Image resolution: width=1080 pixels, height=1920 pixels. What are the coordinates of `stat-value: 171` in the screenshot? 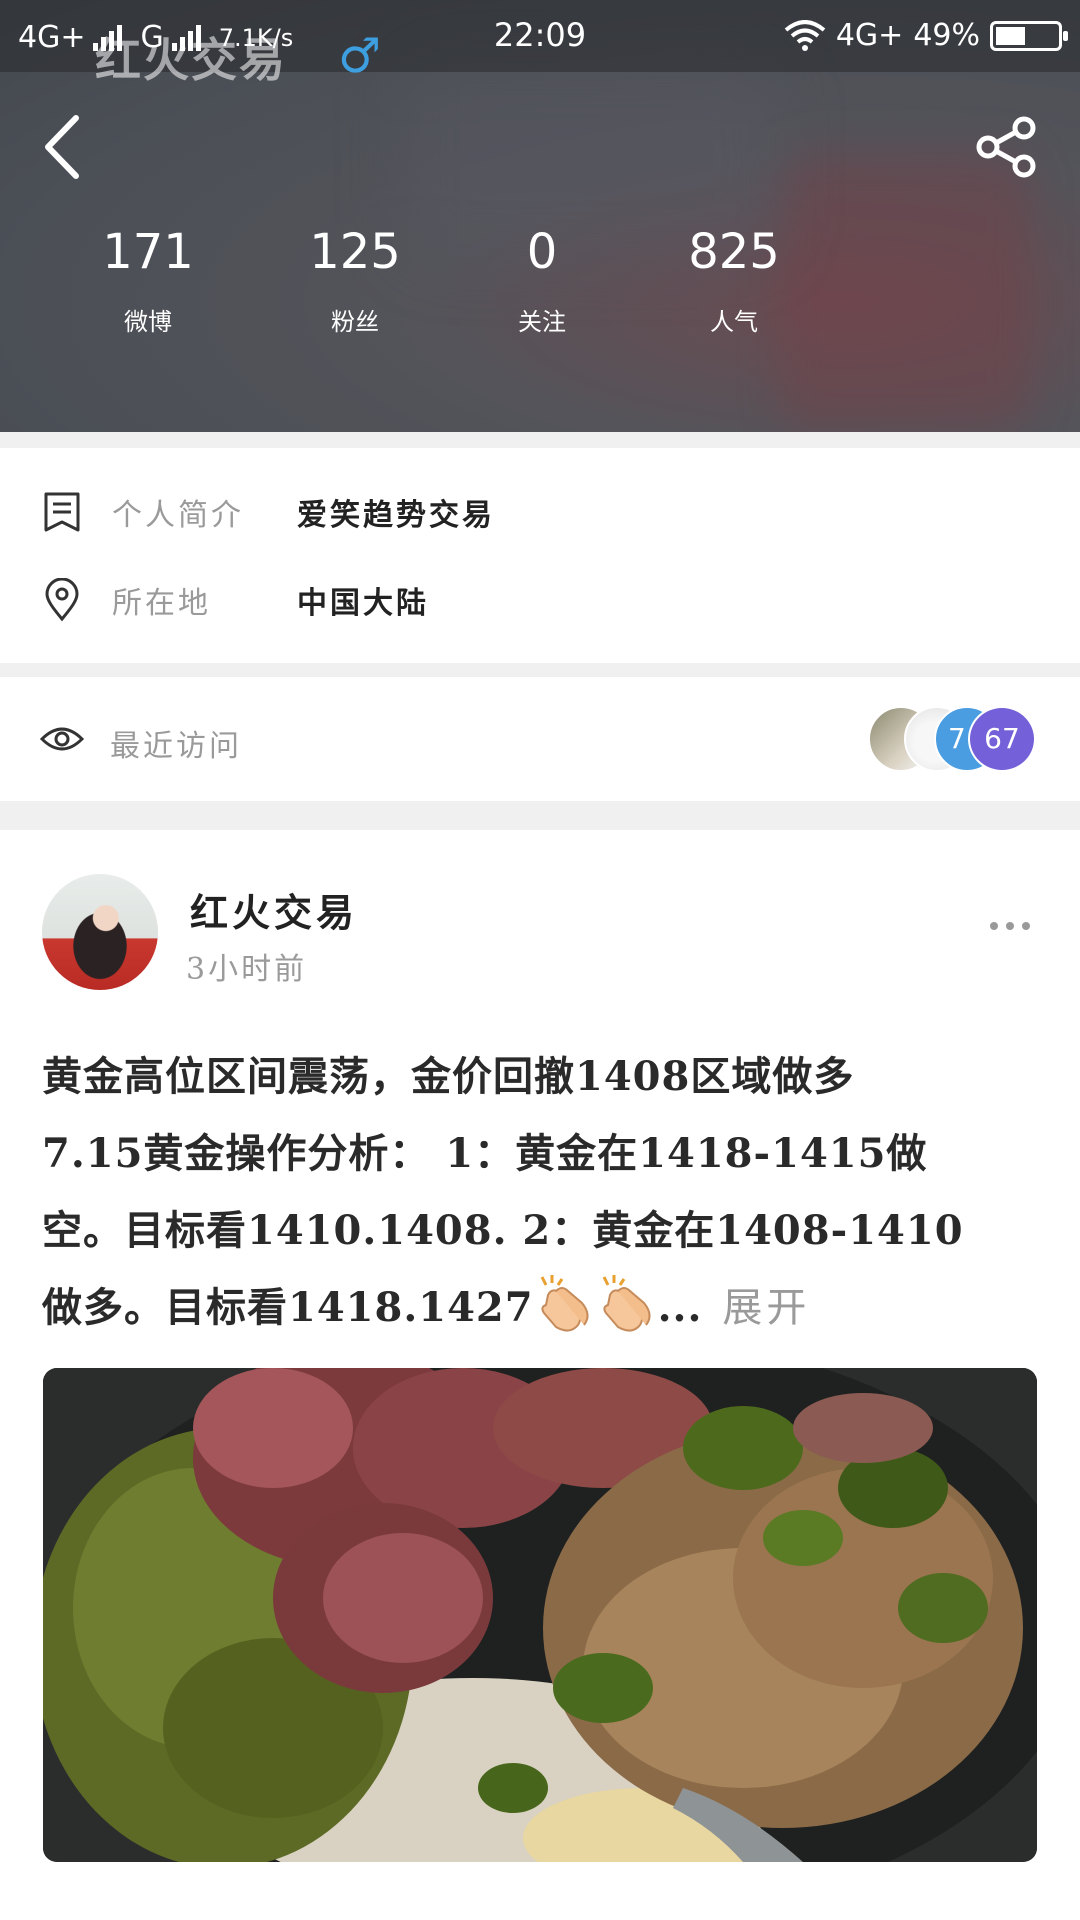 It's located at (148, 252).